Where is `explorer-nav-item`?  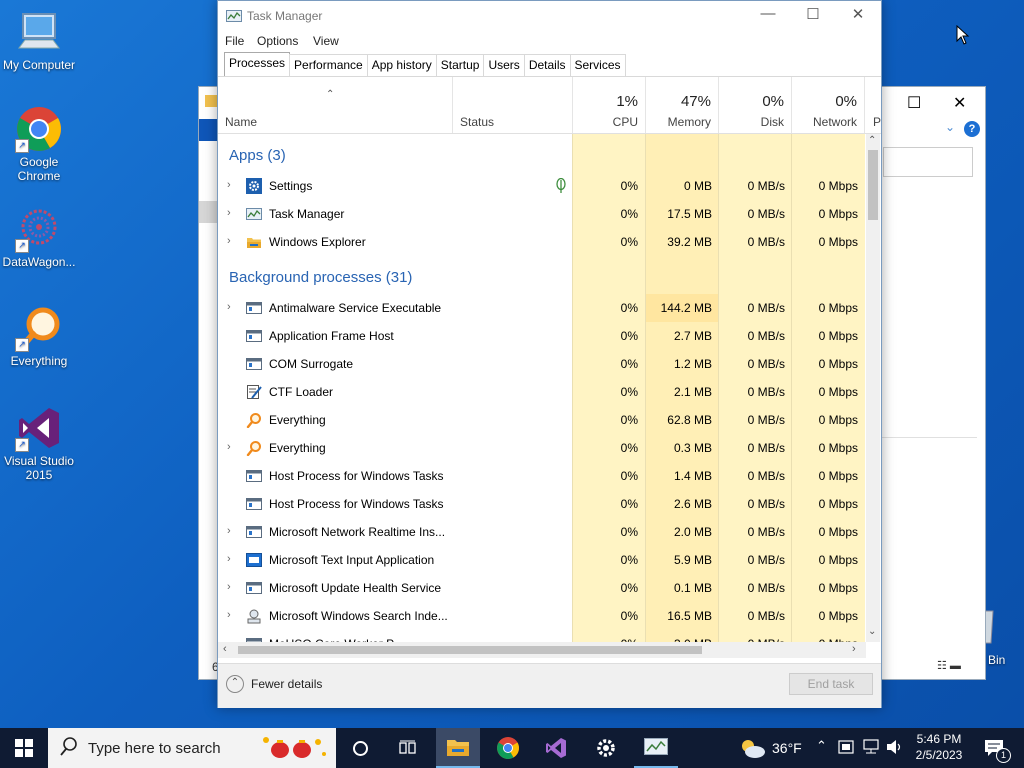
explorer-nav-item is located at coordinates (208, 212).